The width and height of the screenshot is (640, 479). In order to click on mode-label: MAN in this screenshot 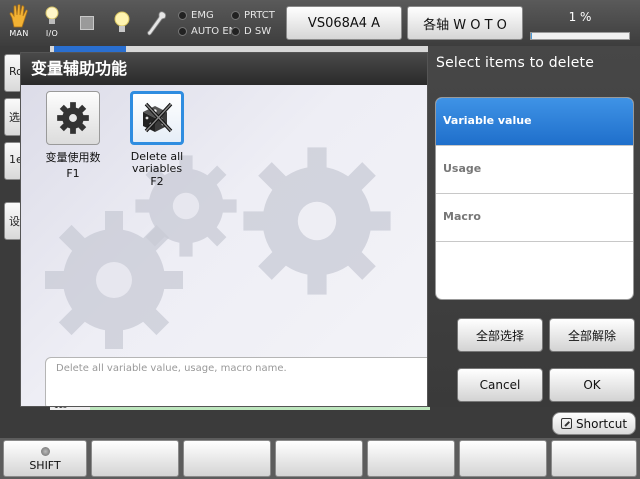, I will do `click(19, 33)`.